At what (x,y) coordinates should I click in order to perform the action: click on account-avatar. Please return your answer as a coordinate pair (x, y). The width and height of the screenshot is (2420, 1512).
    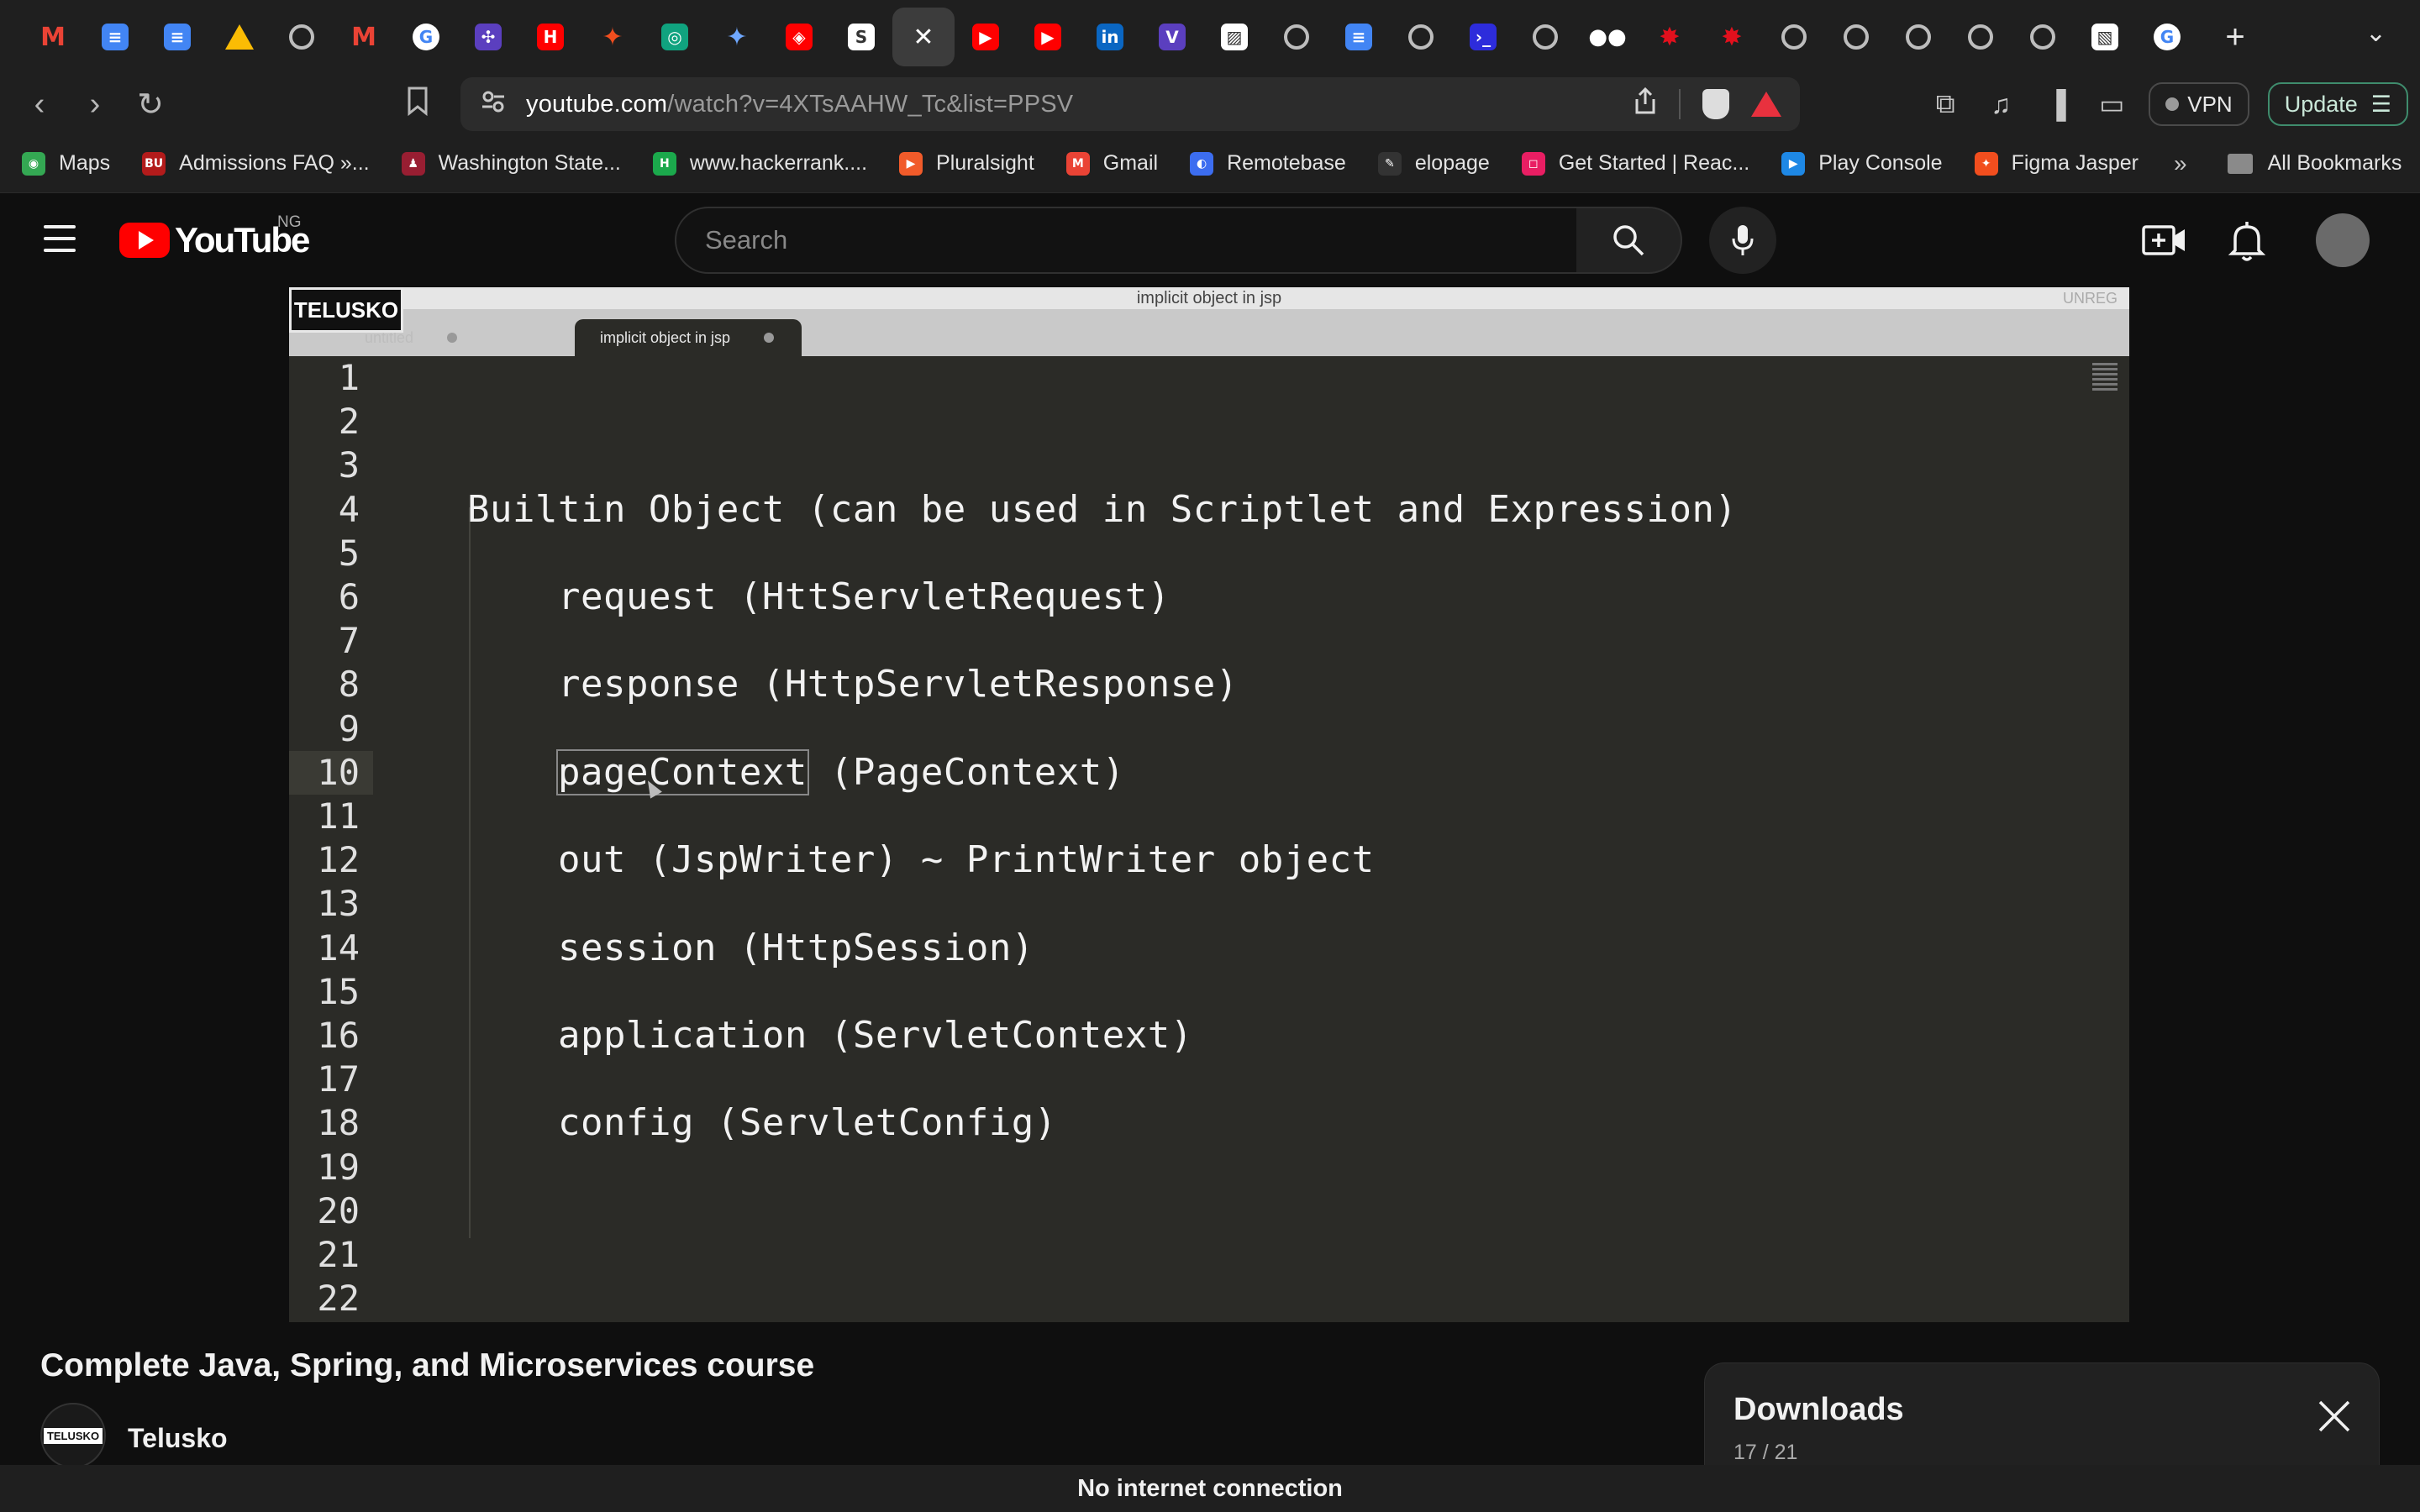
    Looking at the image, I should click on (2343, 240).